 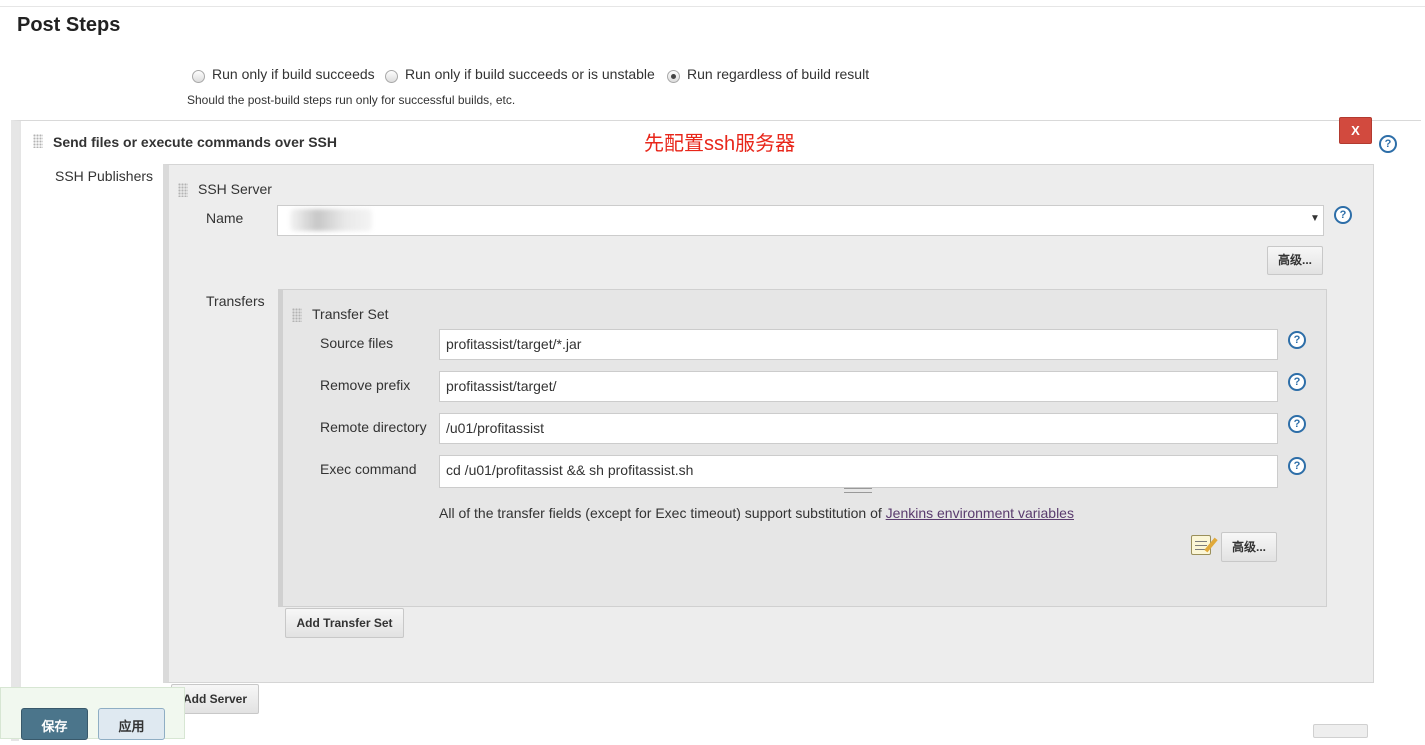 What do you see at coordinates (225, 218) in the screenshot?
I see `name-label: Name` at bounding box center [225, 218].